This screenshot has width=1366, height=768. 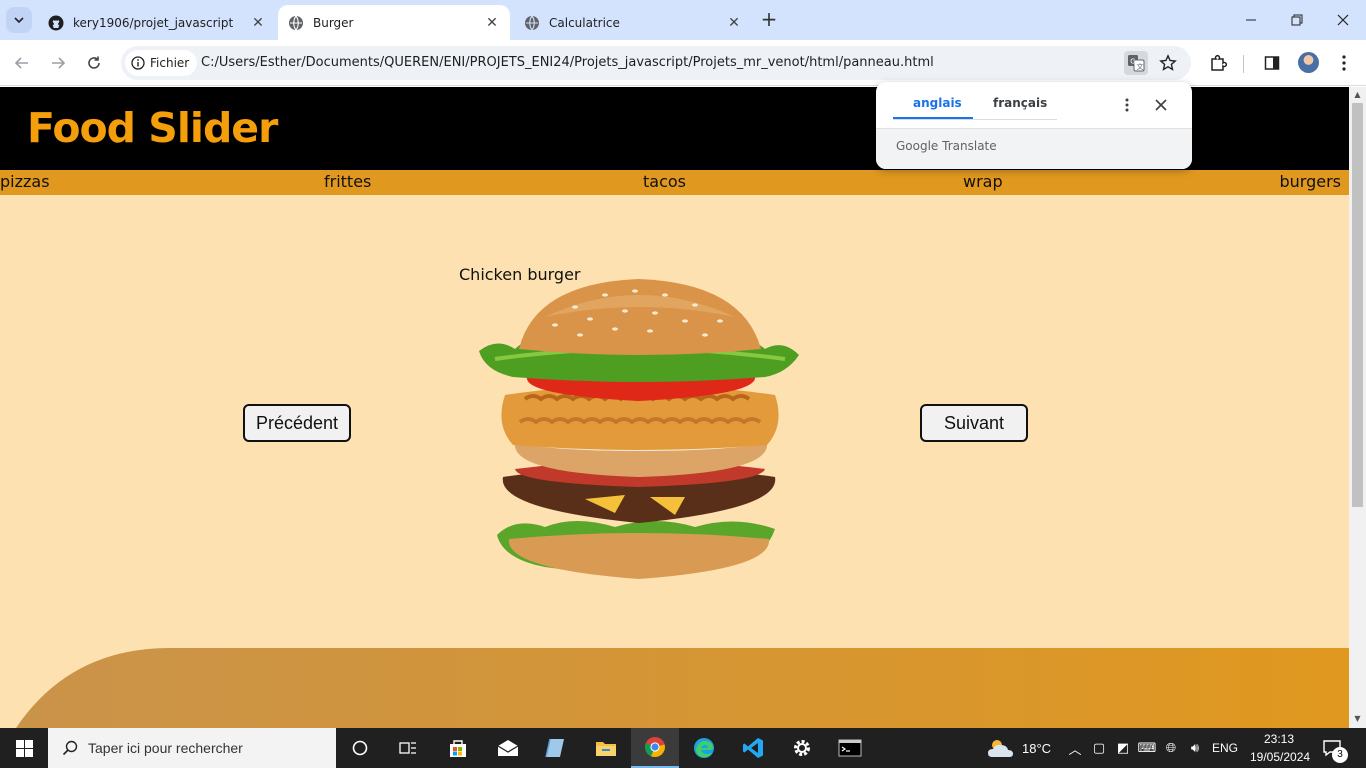 What do you see at coordinates (1297, 20) in the screenshot?
I see `restore-button` at bounding box center [1297, 20].